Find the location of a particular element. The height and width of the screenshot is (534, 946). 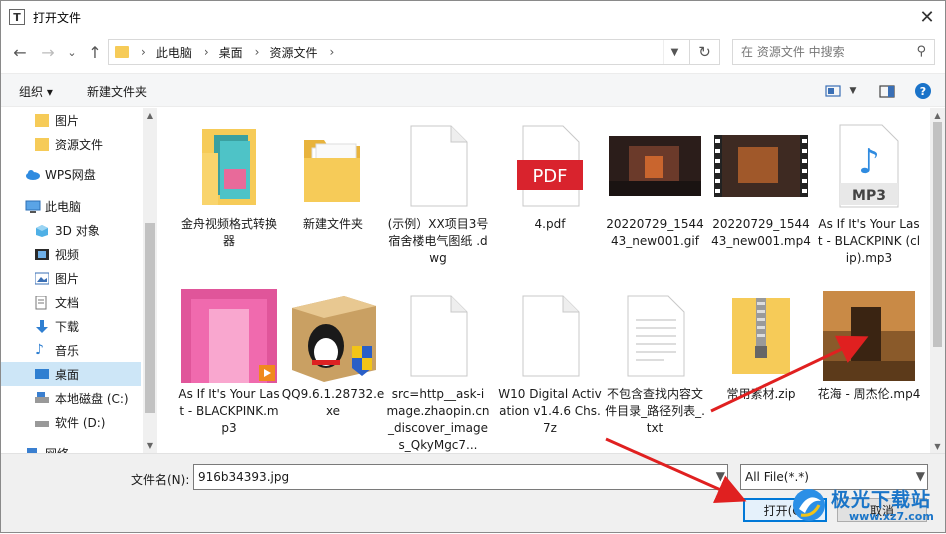

search-box: ⚲ is located at coordinates (833, 52).